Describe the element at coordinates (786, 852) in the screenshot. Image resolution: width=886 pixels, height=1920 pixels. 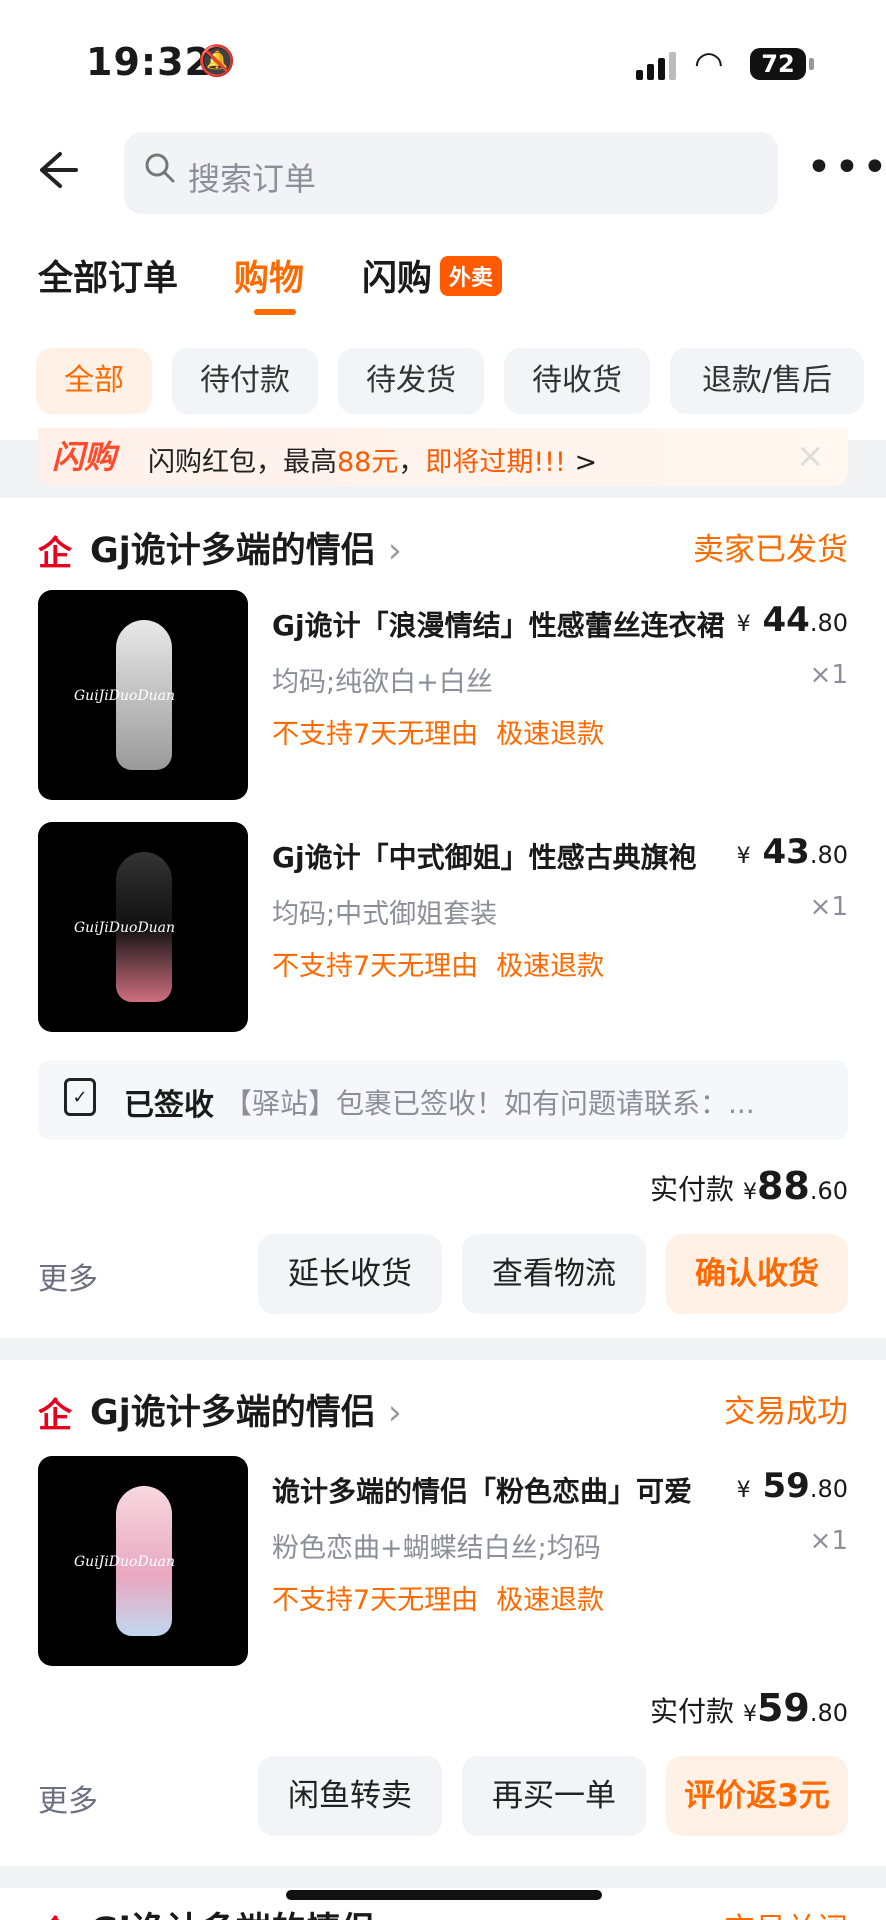
I see `price-int: 43` at that location.